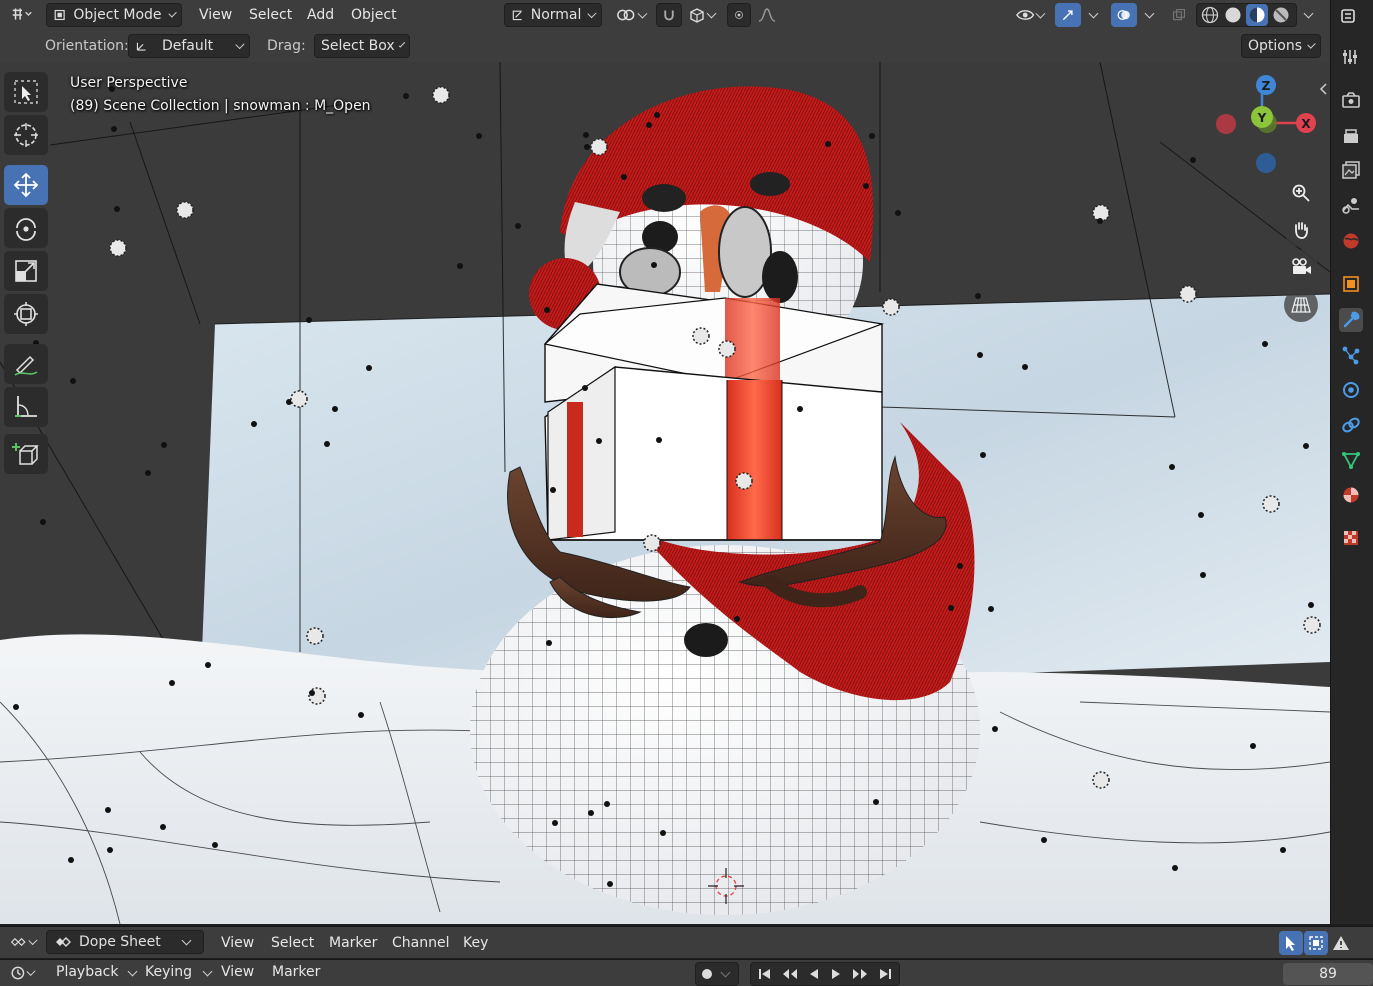 The width and height of the screenshot is (1373, 986). What do you see at coordinates (739, 15) in the screenshot?
I see `proportional-editing-toggle` at bounding box center [739, 15].